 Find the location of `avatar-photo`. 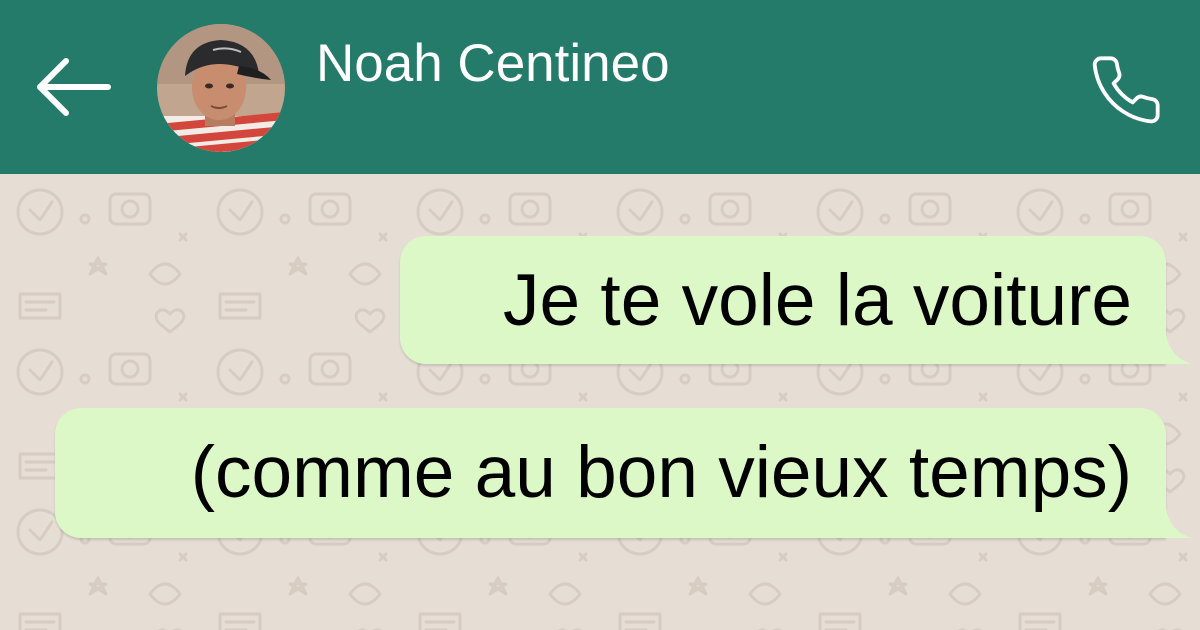

avatar-photo is located at coordinates (221, 88).